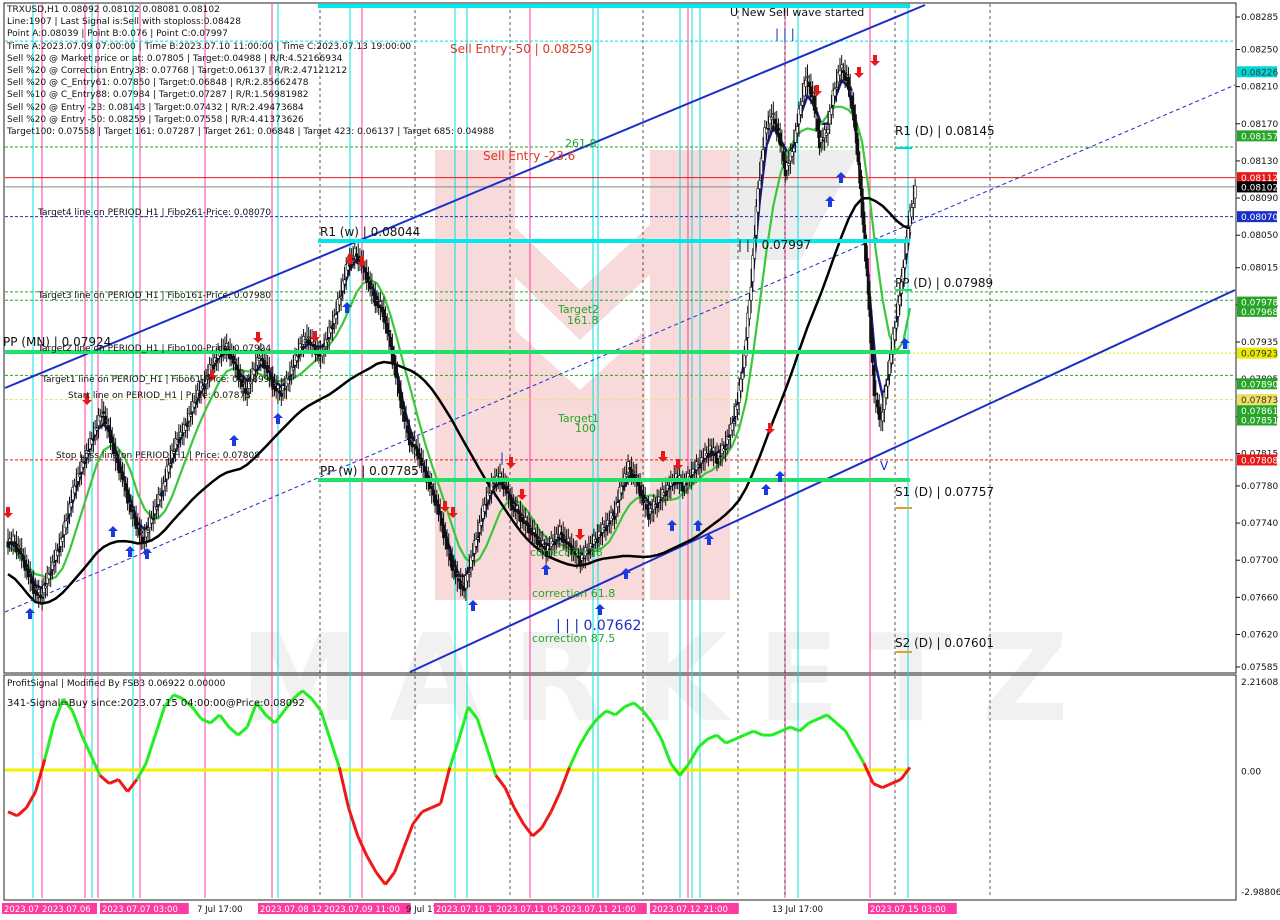 The width and height of the screenshot is (1280, 920). What do you see at coordinates (362, 910) in the screenshot?
I see `time-label-text: 2023.07.09 11:00` at bounding box center [362, 910].